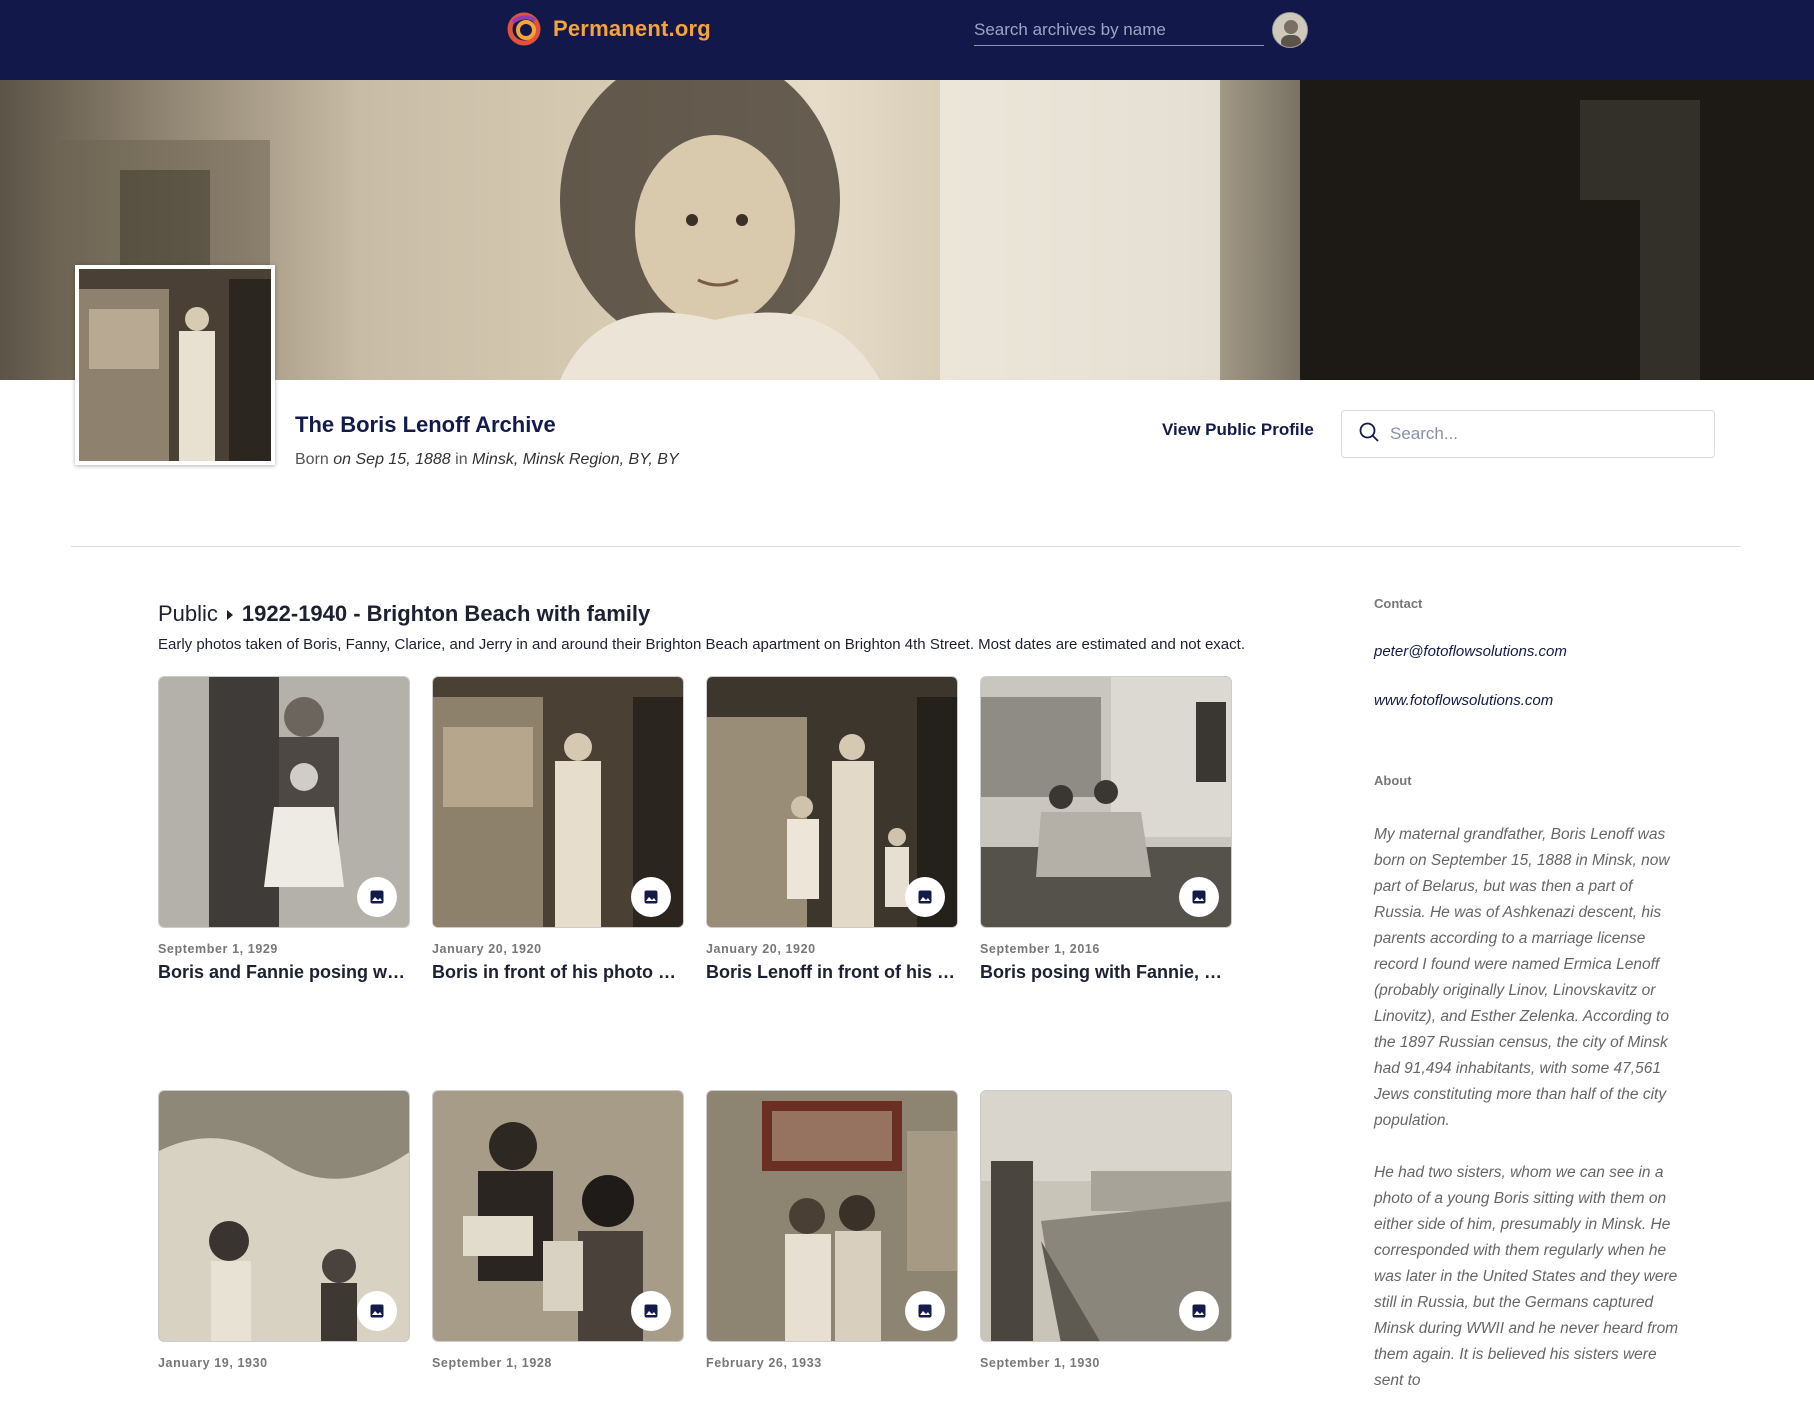 This screenshot has width=1814, height=1420. I want to click on born-prefix: Born, so click(312, 459).